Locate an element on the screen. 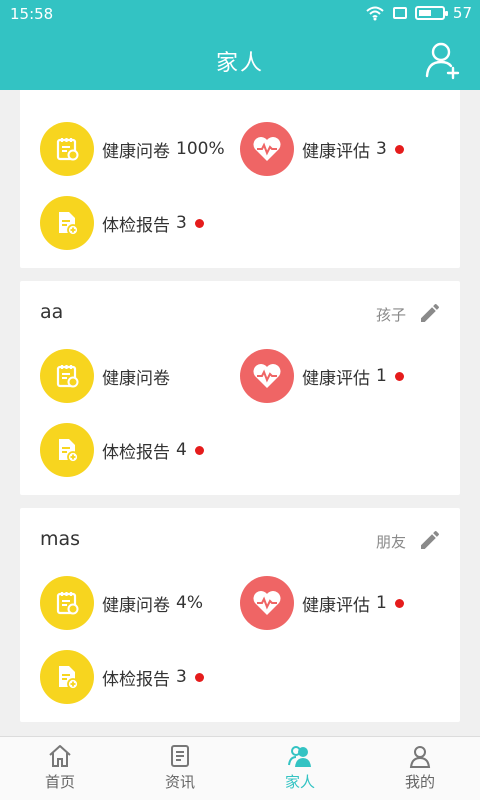 This screenshot has height=800, width=480. status-time: 15:58 is located at coordinates (32, 14).